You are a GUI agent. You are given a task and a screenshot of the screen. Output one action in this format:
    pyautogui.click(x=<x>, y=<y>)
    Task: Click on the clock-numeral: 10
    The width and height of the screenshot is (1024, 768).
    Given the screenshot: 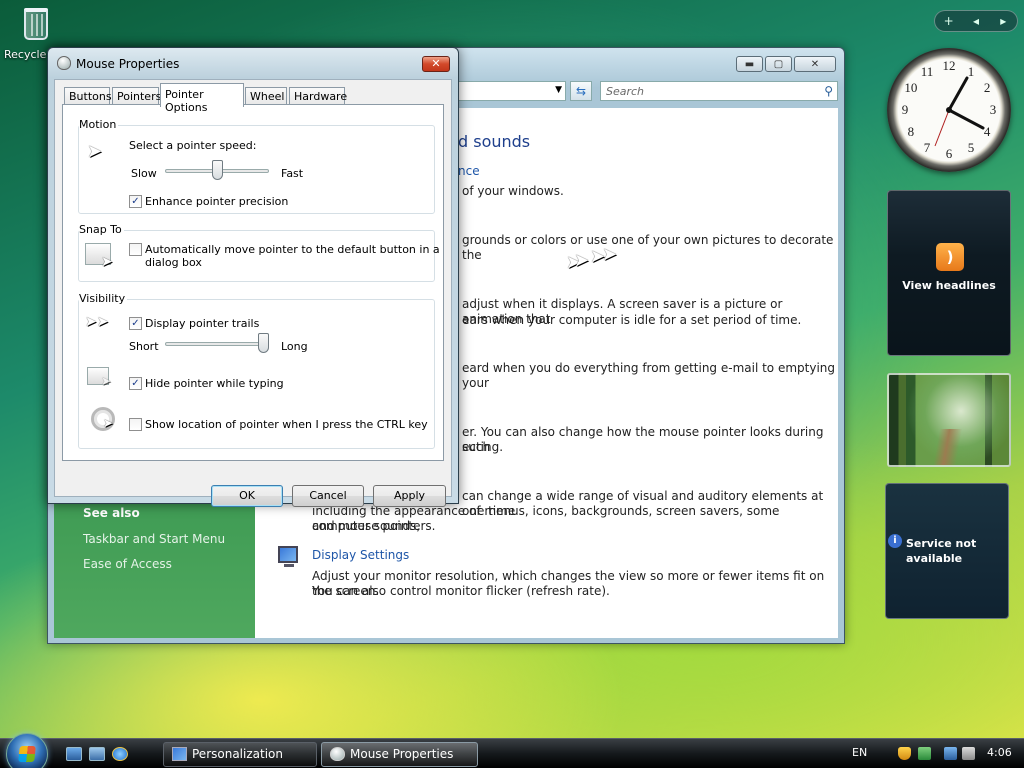 What is the action you would take?
    pyautogui.click(x=910, y=87)
    